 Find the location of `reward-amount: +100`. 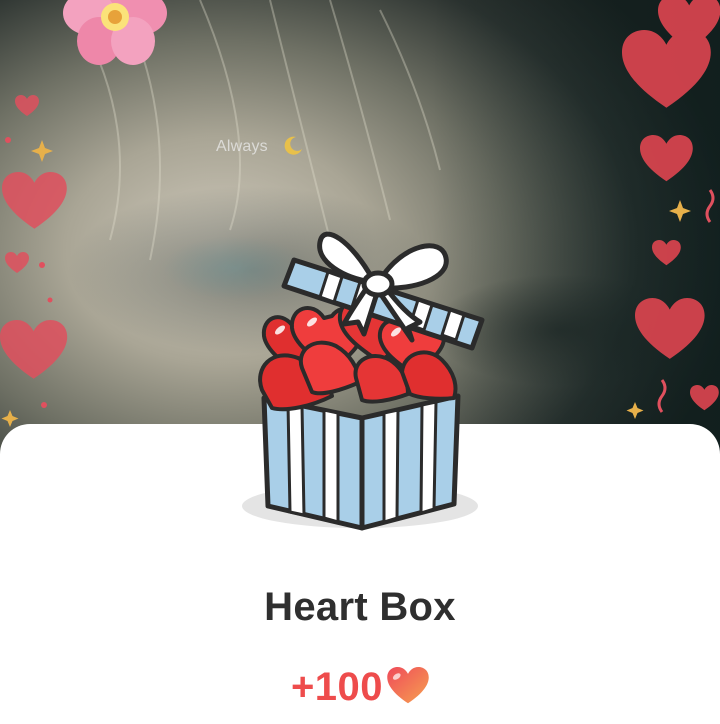

reward-amount: +100 is located at coordinates (337, 686).